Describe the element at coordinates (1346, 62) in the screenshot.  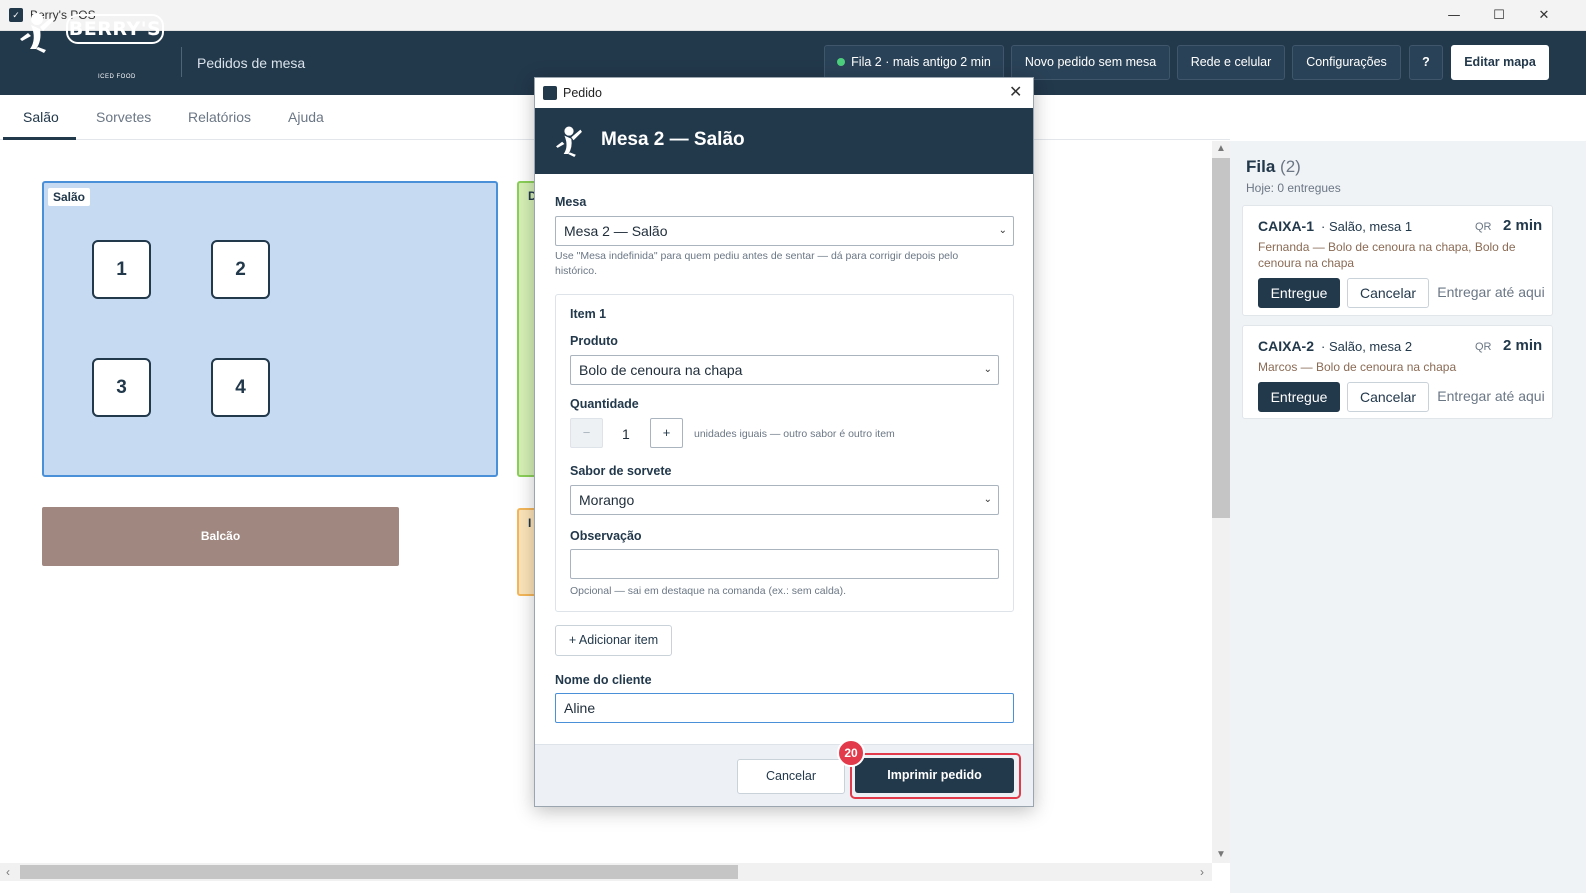
I see `settings-button: Configurações` at that location.